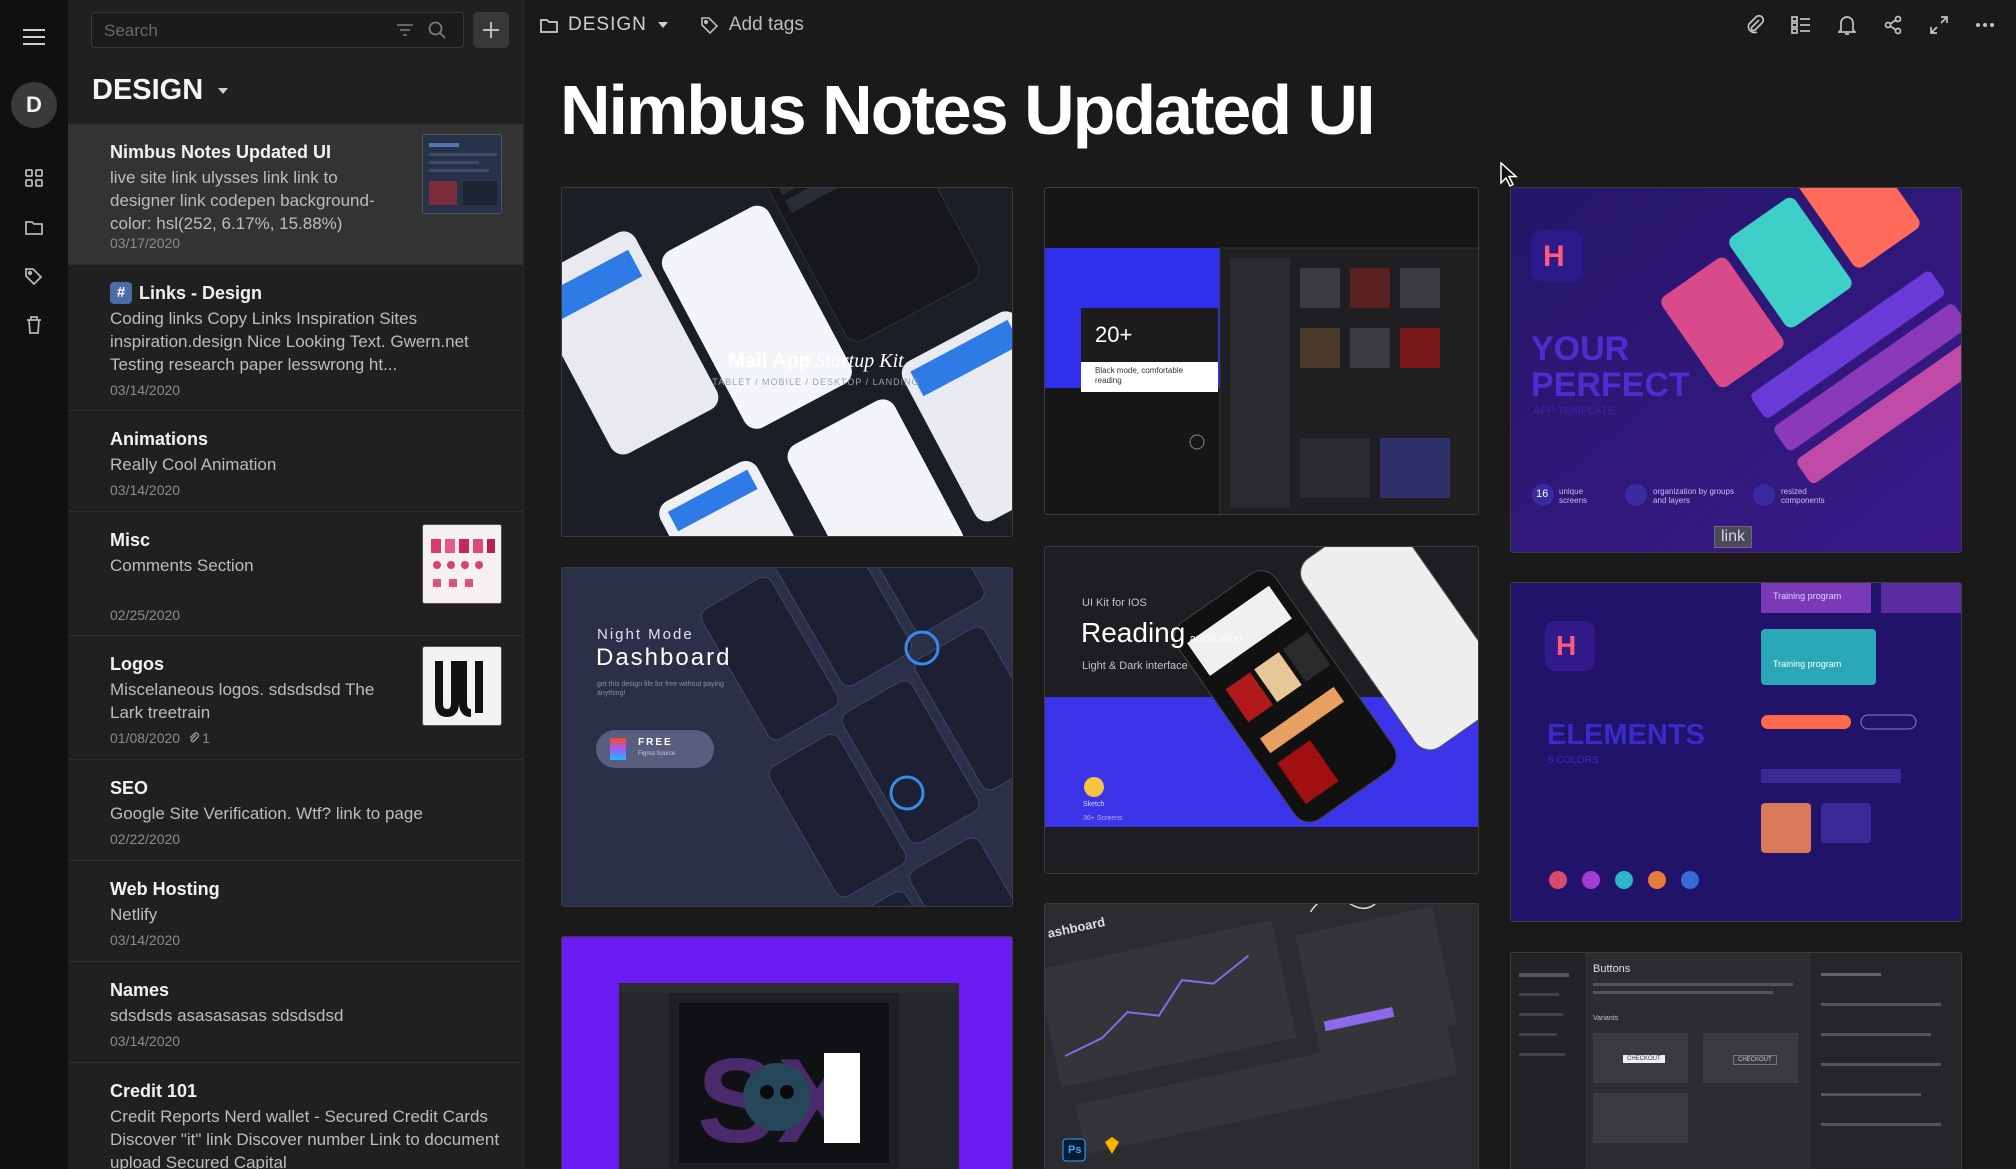 The width and height of the screenshot is (2016, 1169). What do you see at coordinates (1610, 385) in the screenshot?
I see `template-line-2: PERFECT` at bounding box center [1610, 385].